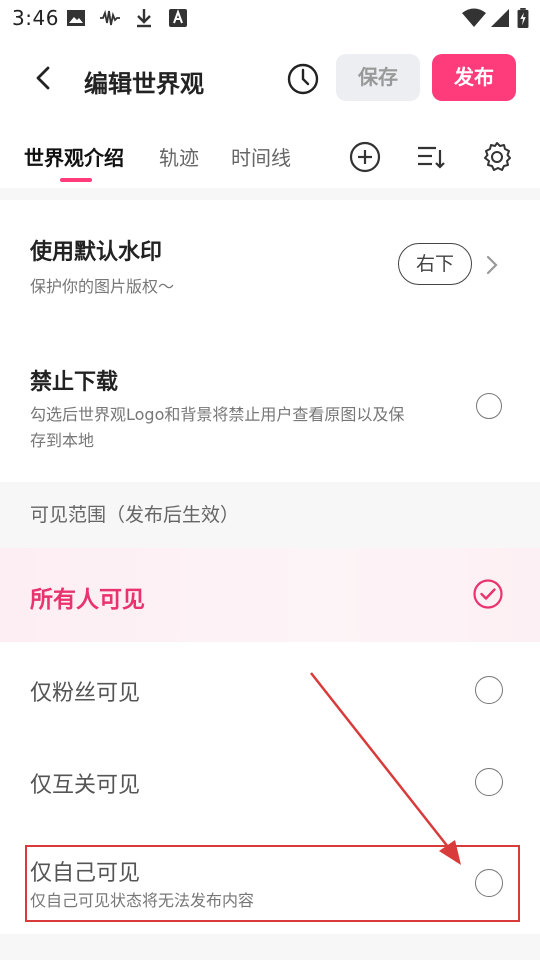  What do you see at coordinates (74, 156) in the screenshot?
I see `tab-worldview-intro: 世界观介绍` at bounding box center [74, 156].